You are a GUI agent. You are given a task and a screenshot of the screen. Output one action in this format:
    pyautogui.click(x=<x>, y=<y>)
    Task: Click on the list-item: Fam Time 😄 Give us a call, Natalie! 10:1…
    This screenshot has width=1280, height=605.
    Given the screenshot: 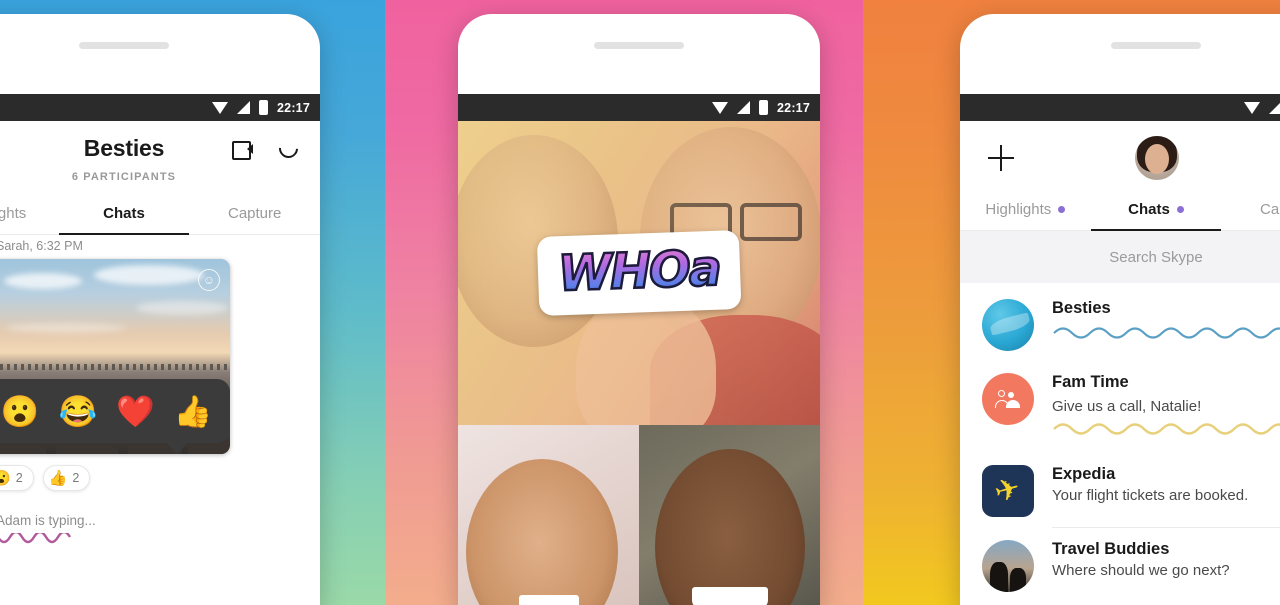 What is the action you would take?
    pyautogui.click(x=1120, y=407)
    